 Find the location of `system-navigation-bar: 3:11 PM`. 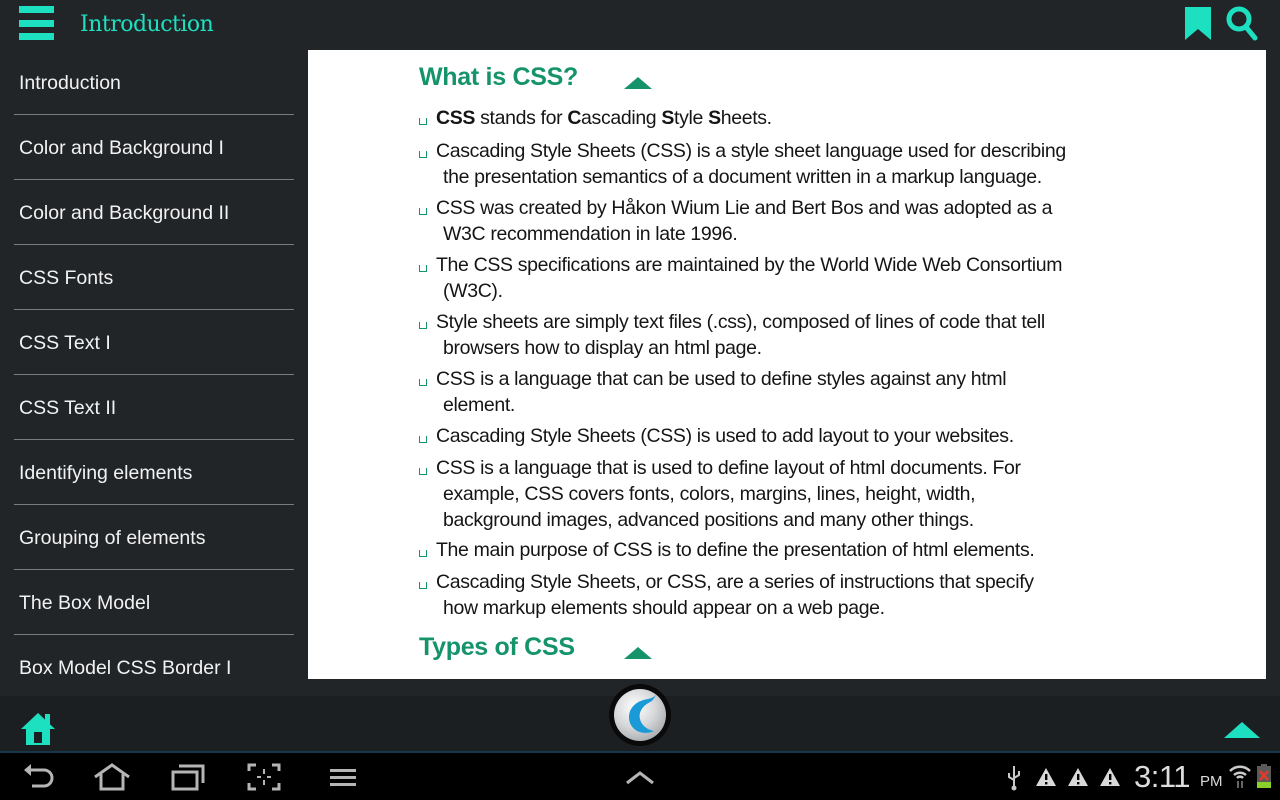

system-navigation-bar: 3:11 PM is located at coordinates (640, 776).